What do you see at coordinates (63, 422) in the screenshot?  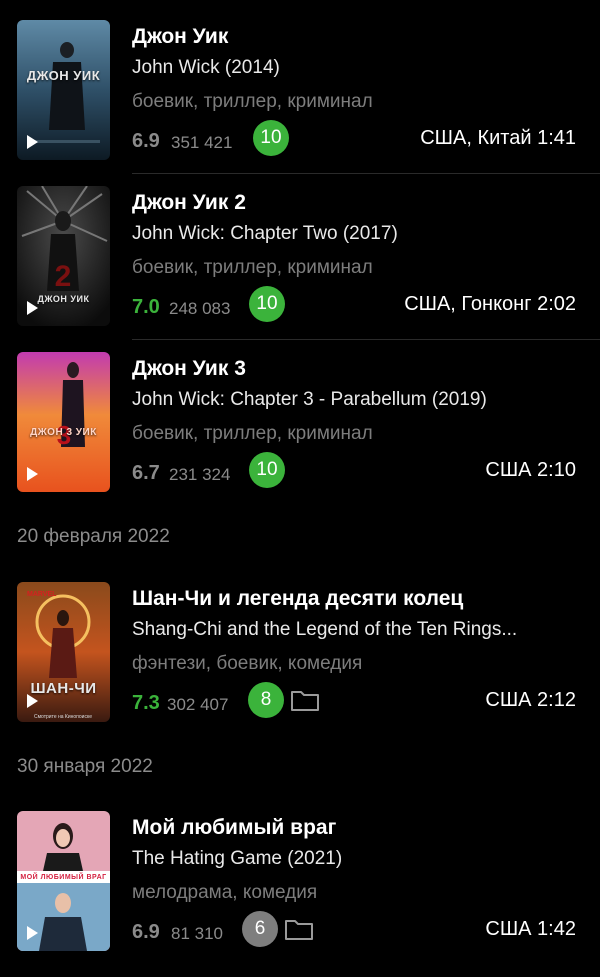 I see `movie-poster: 3 ДЖОН 3 УИК` at bounding box center [63, 422].